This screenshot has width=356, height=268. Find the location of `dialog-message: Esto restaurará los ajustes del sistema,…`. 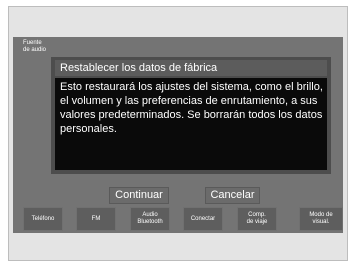

dialog-message: Esto restaurará los ajustes del sistema,… is located at coordinates (191, 108).